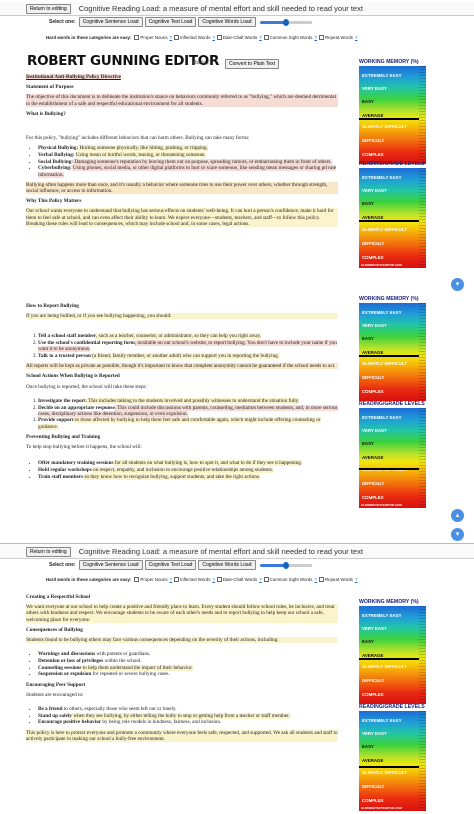  I want to click on dale-chall-label: Dale-Chall Words, so click(240, 37).